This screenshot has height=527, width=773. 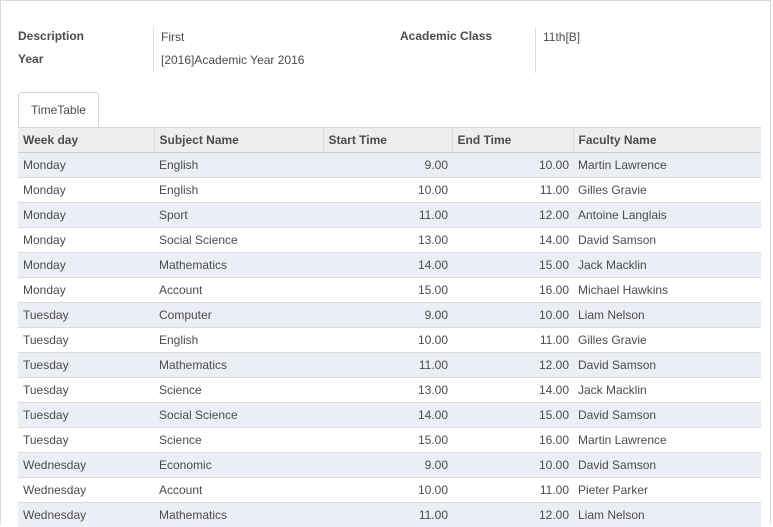 I want to click on table-row: TuesdayScience15.0016.00Martin Lawrence, so click(x=389, y=440).